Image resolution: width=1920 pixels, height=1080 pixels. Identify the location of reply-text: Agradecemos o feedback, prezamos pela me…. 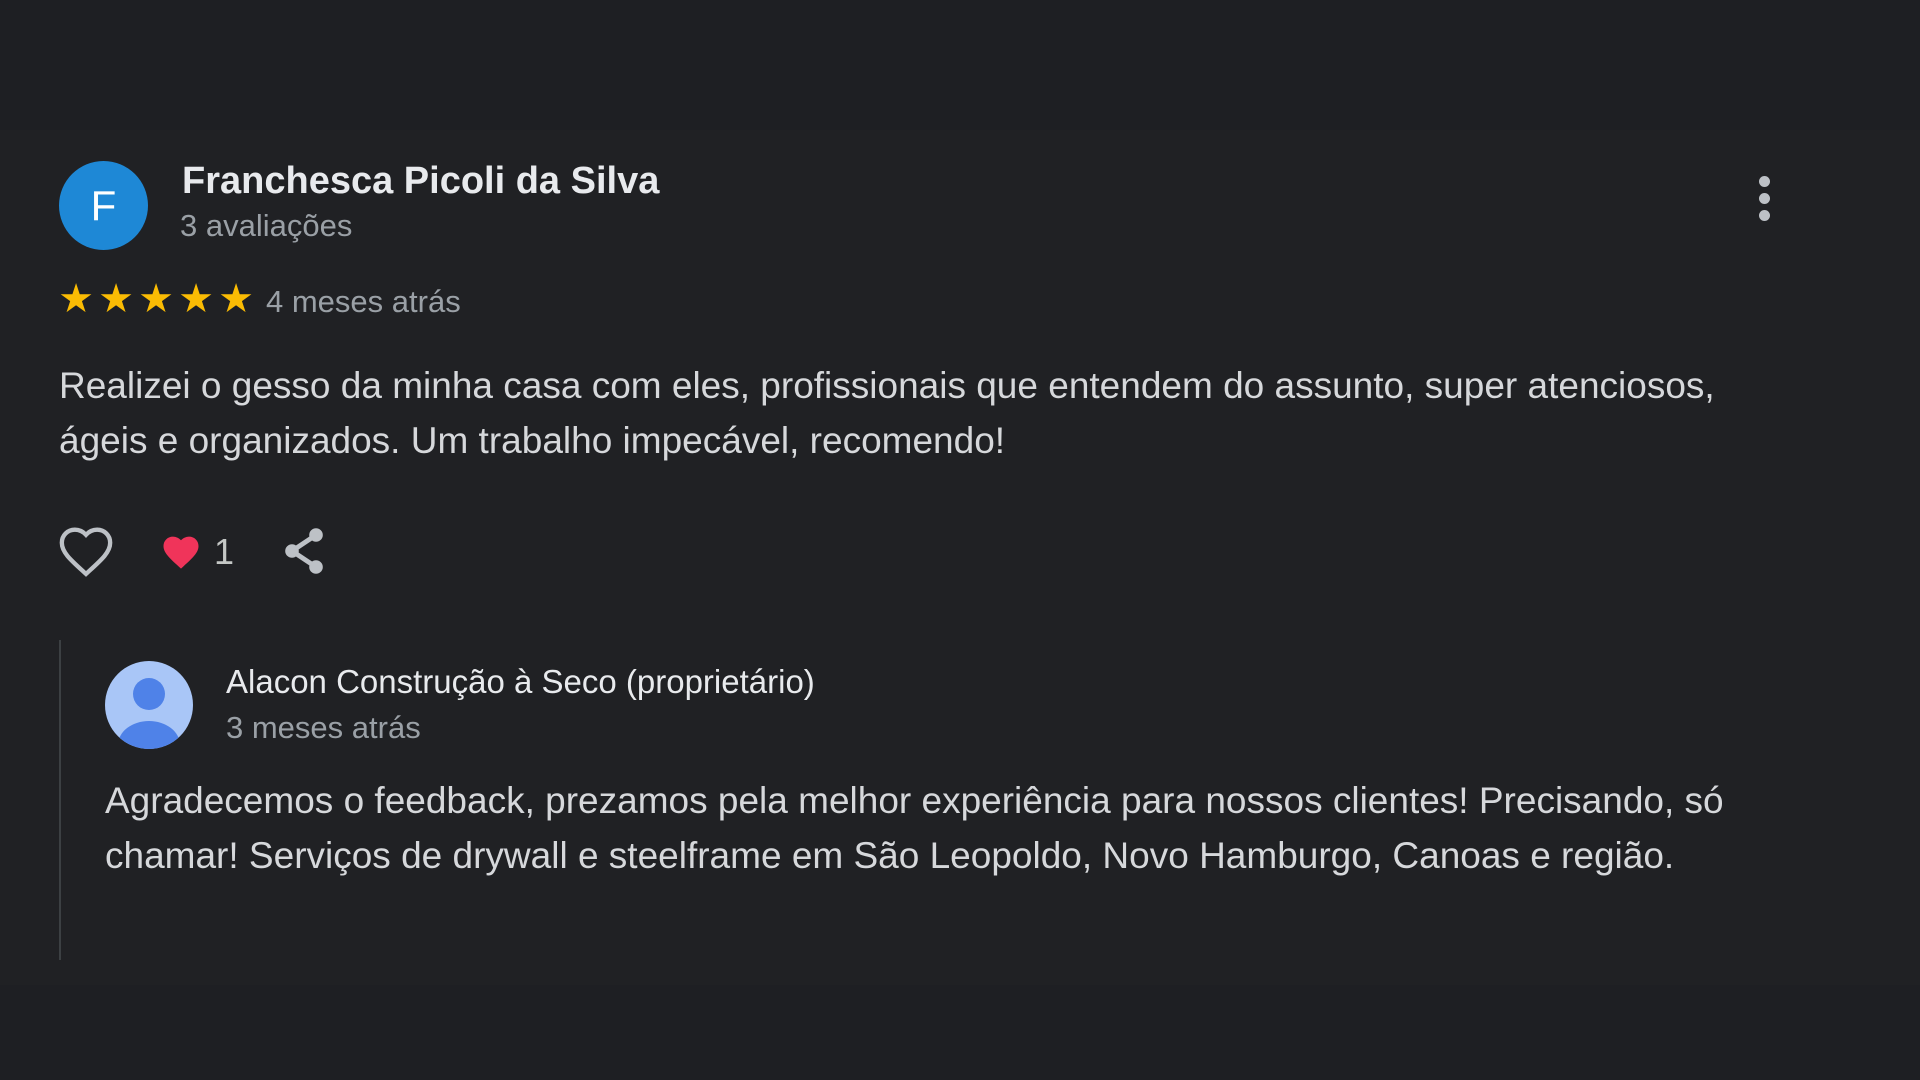
(914, 828).